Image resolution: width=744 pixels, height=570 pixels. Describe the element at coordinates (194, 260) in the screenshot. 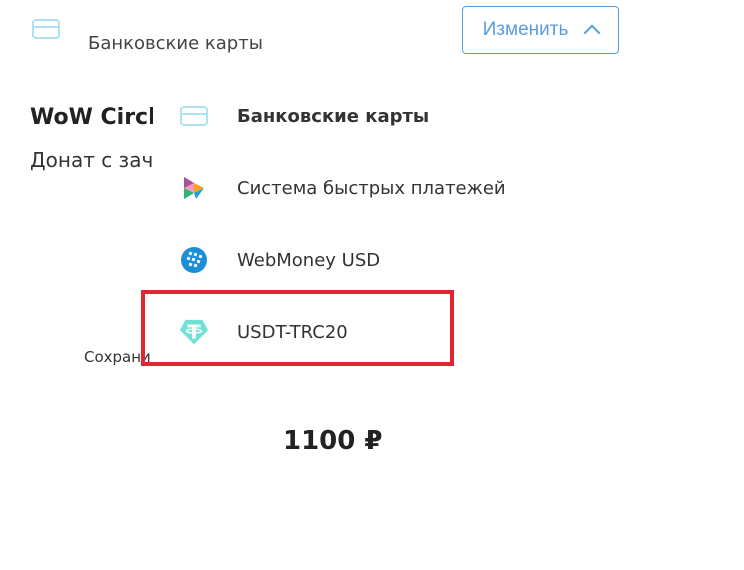

I see `webmoney-icon` at that location.